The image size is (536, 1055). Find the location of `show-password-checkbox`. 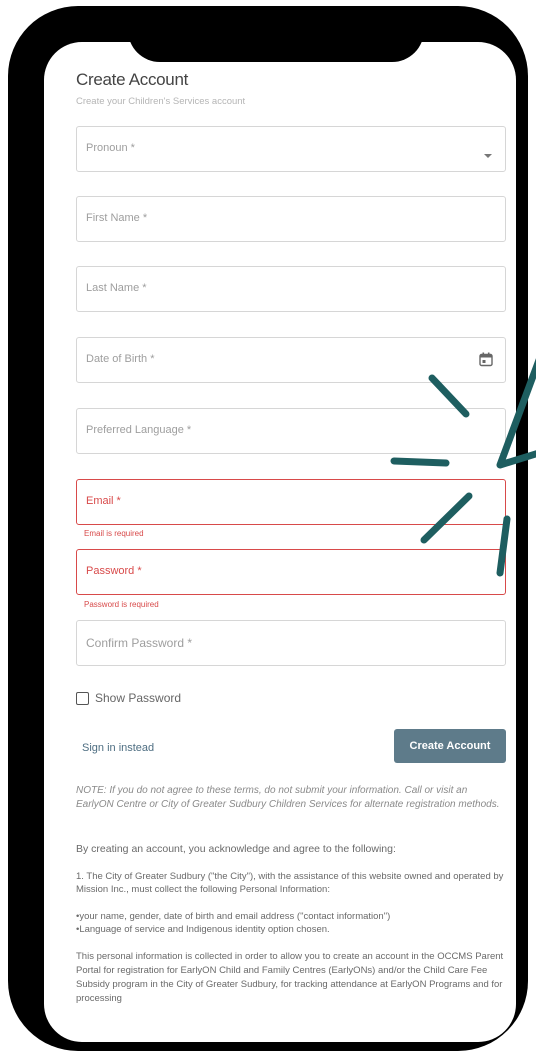

show-password-checkbox is located at coordinates (82, 698).